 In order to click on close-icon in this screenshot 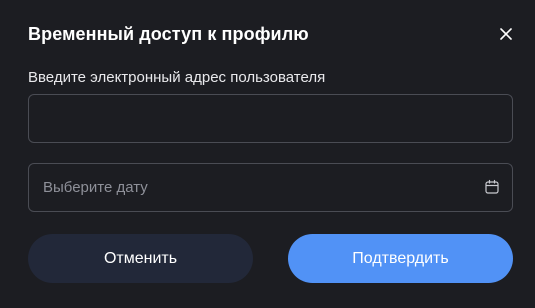, I will do `click(506, 34)`.